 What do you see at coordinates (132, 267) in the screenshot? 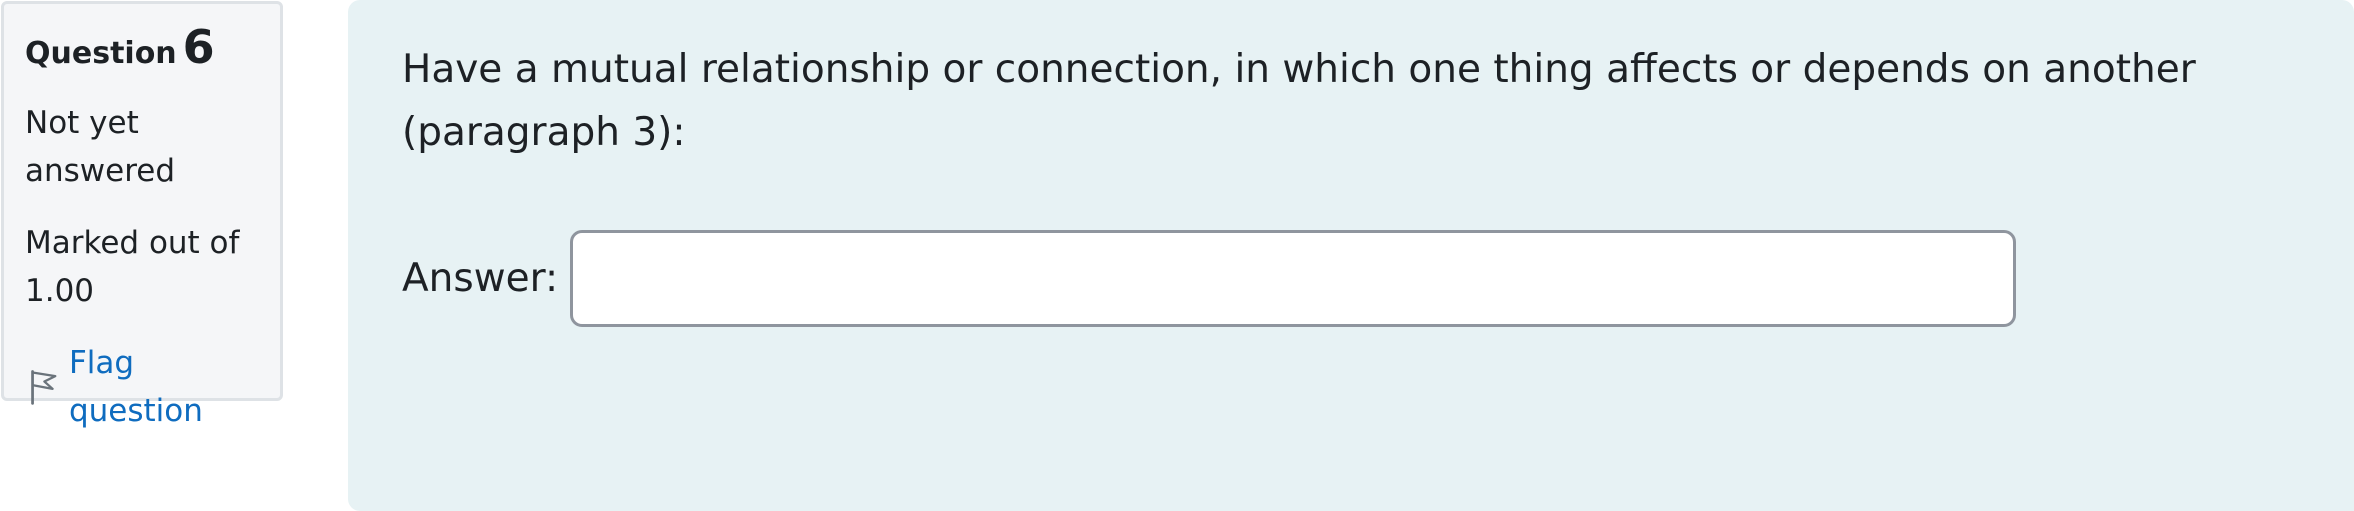
I see `question-grade: Marked out of 1.00` at bounding box center [132, 267].